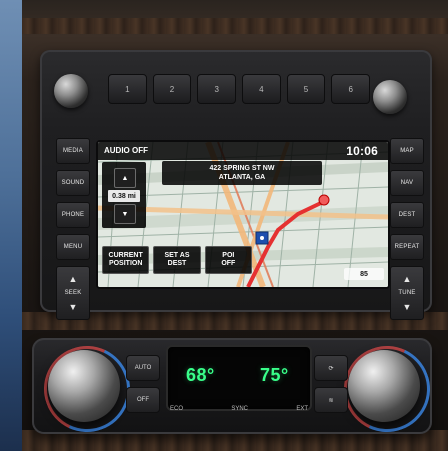 This screenshot has width=448, height=451. What do you see at coordinates (239, 378) in the screenshot?
I see `climate-display: 68° 75°` at bounding box center [239, 378].